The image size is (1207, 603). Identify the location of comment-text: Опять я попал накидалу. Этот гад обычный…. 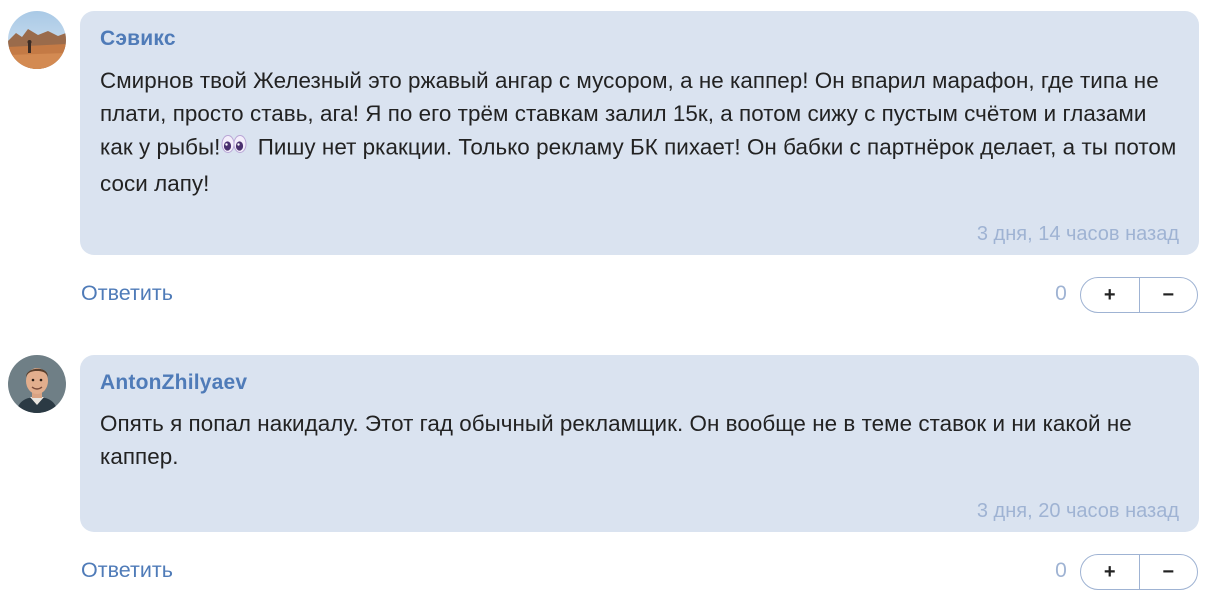
(616, 440).